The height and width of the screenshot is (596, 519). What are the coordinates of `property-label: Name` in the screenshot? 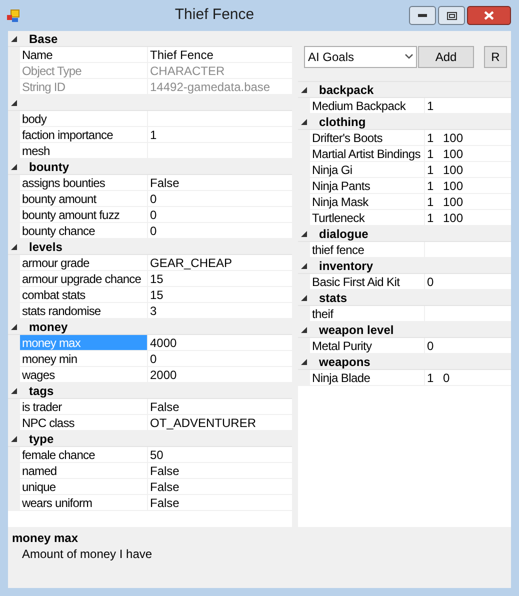 It's located at (84, 54).